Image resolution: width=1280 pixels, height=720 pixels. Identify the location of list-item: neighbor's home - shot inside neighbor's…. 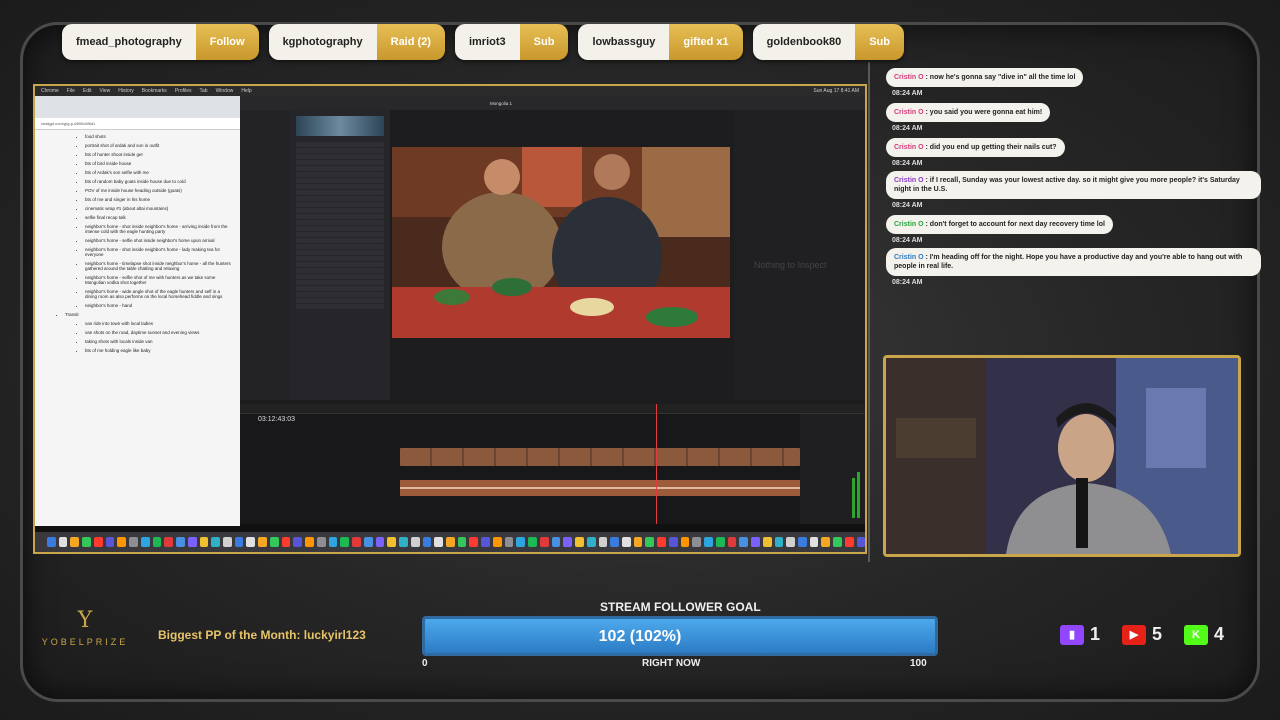
(158, 252).